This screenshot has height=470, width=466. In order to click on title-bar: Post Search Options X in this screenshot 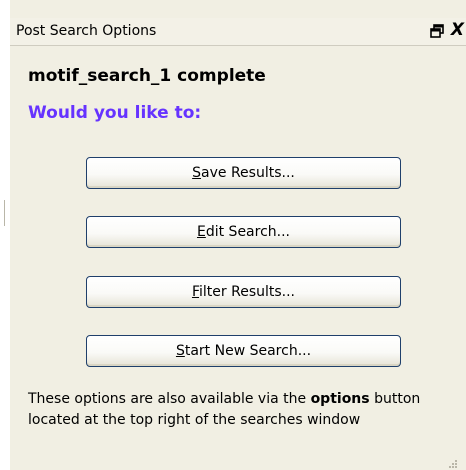, I will do `click(238, 32)`.